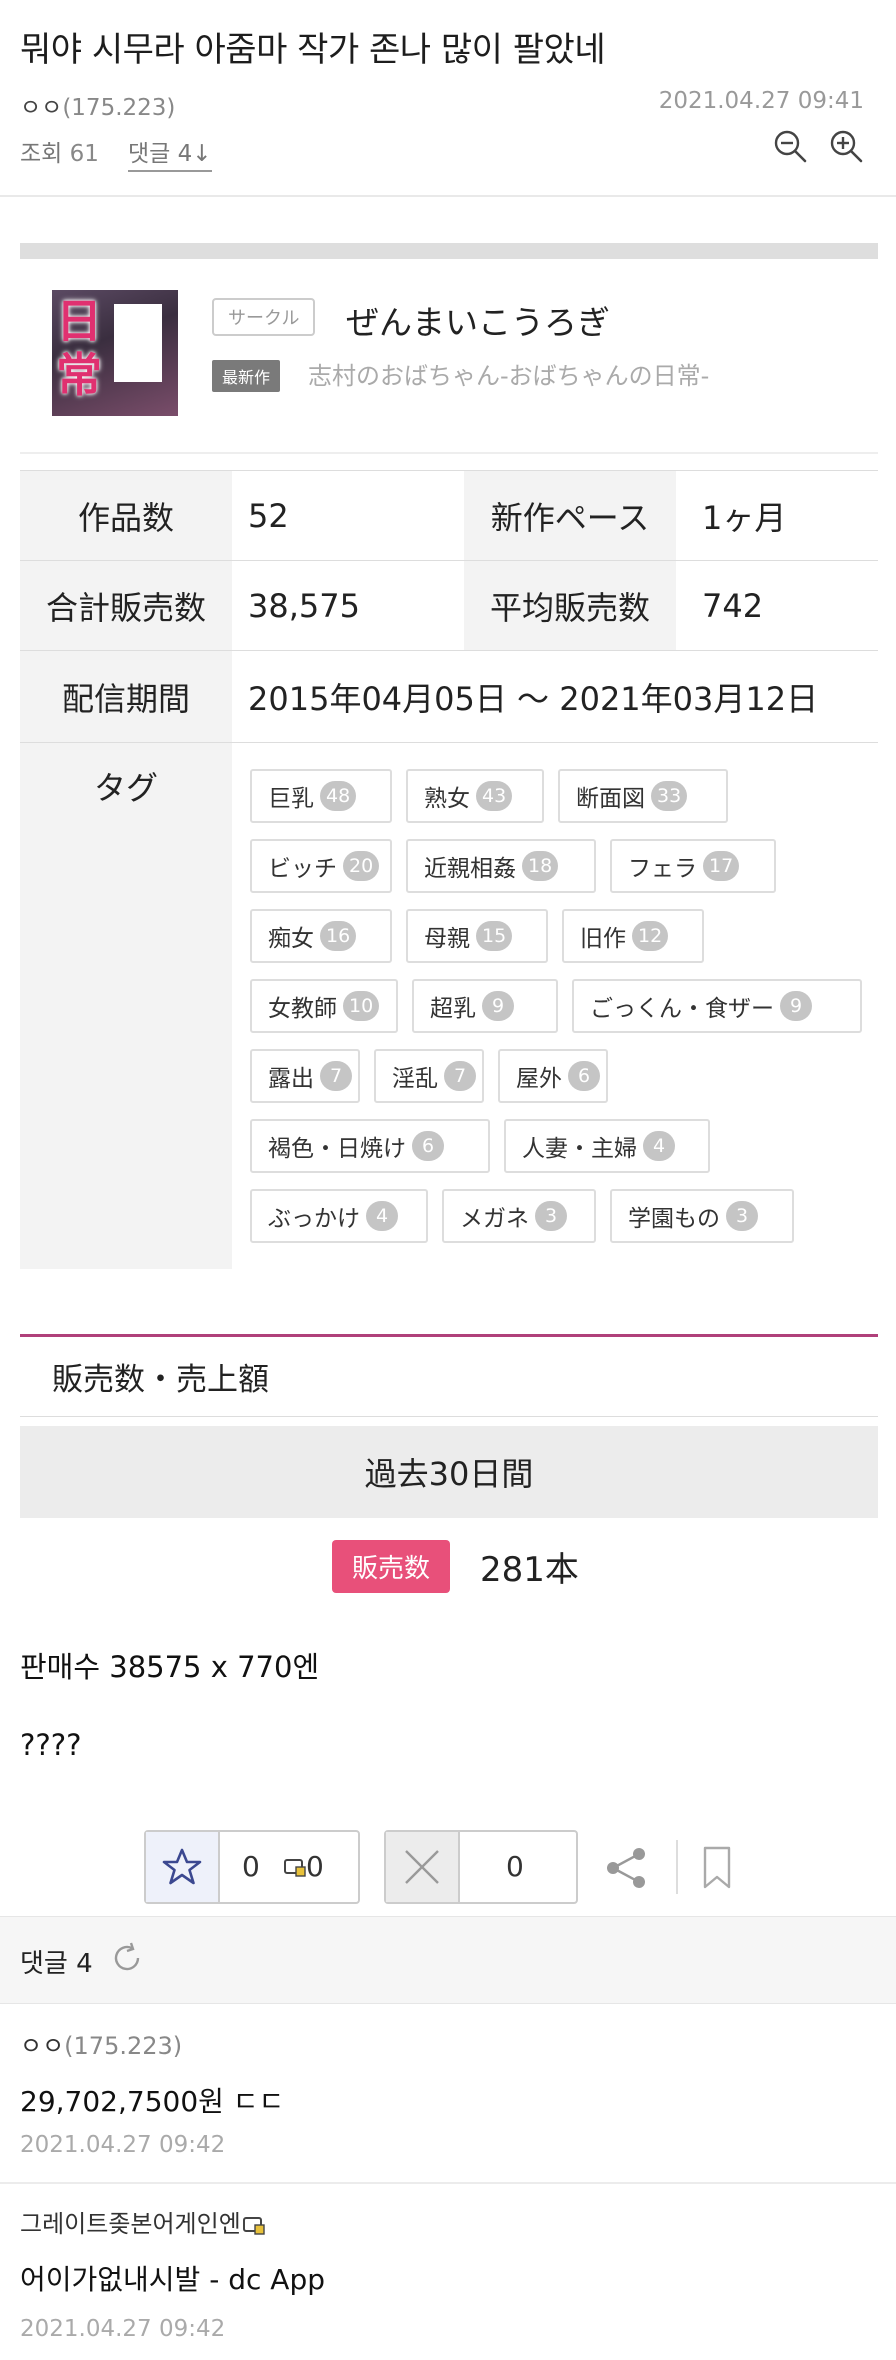 This screenshot has height=2360, width=896. I want to click on nonrecommend-button: 0, so click(481, 1867).